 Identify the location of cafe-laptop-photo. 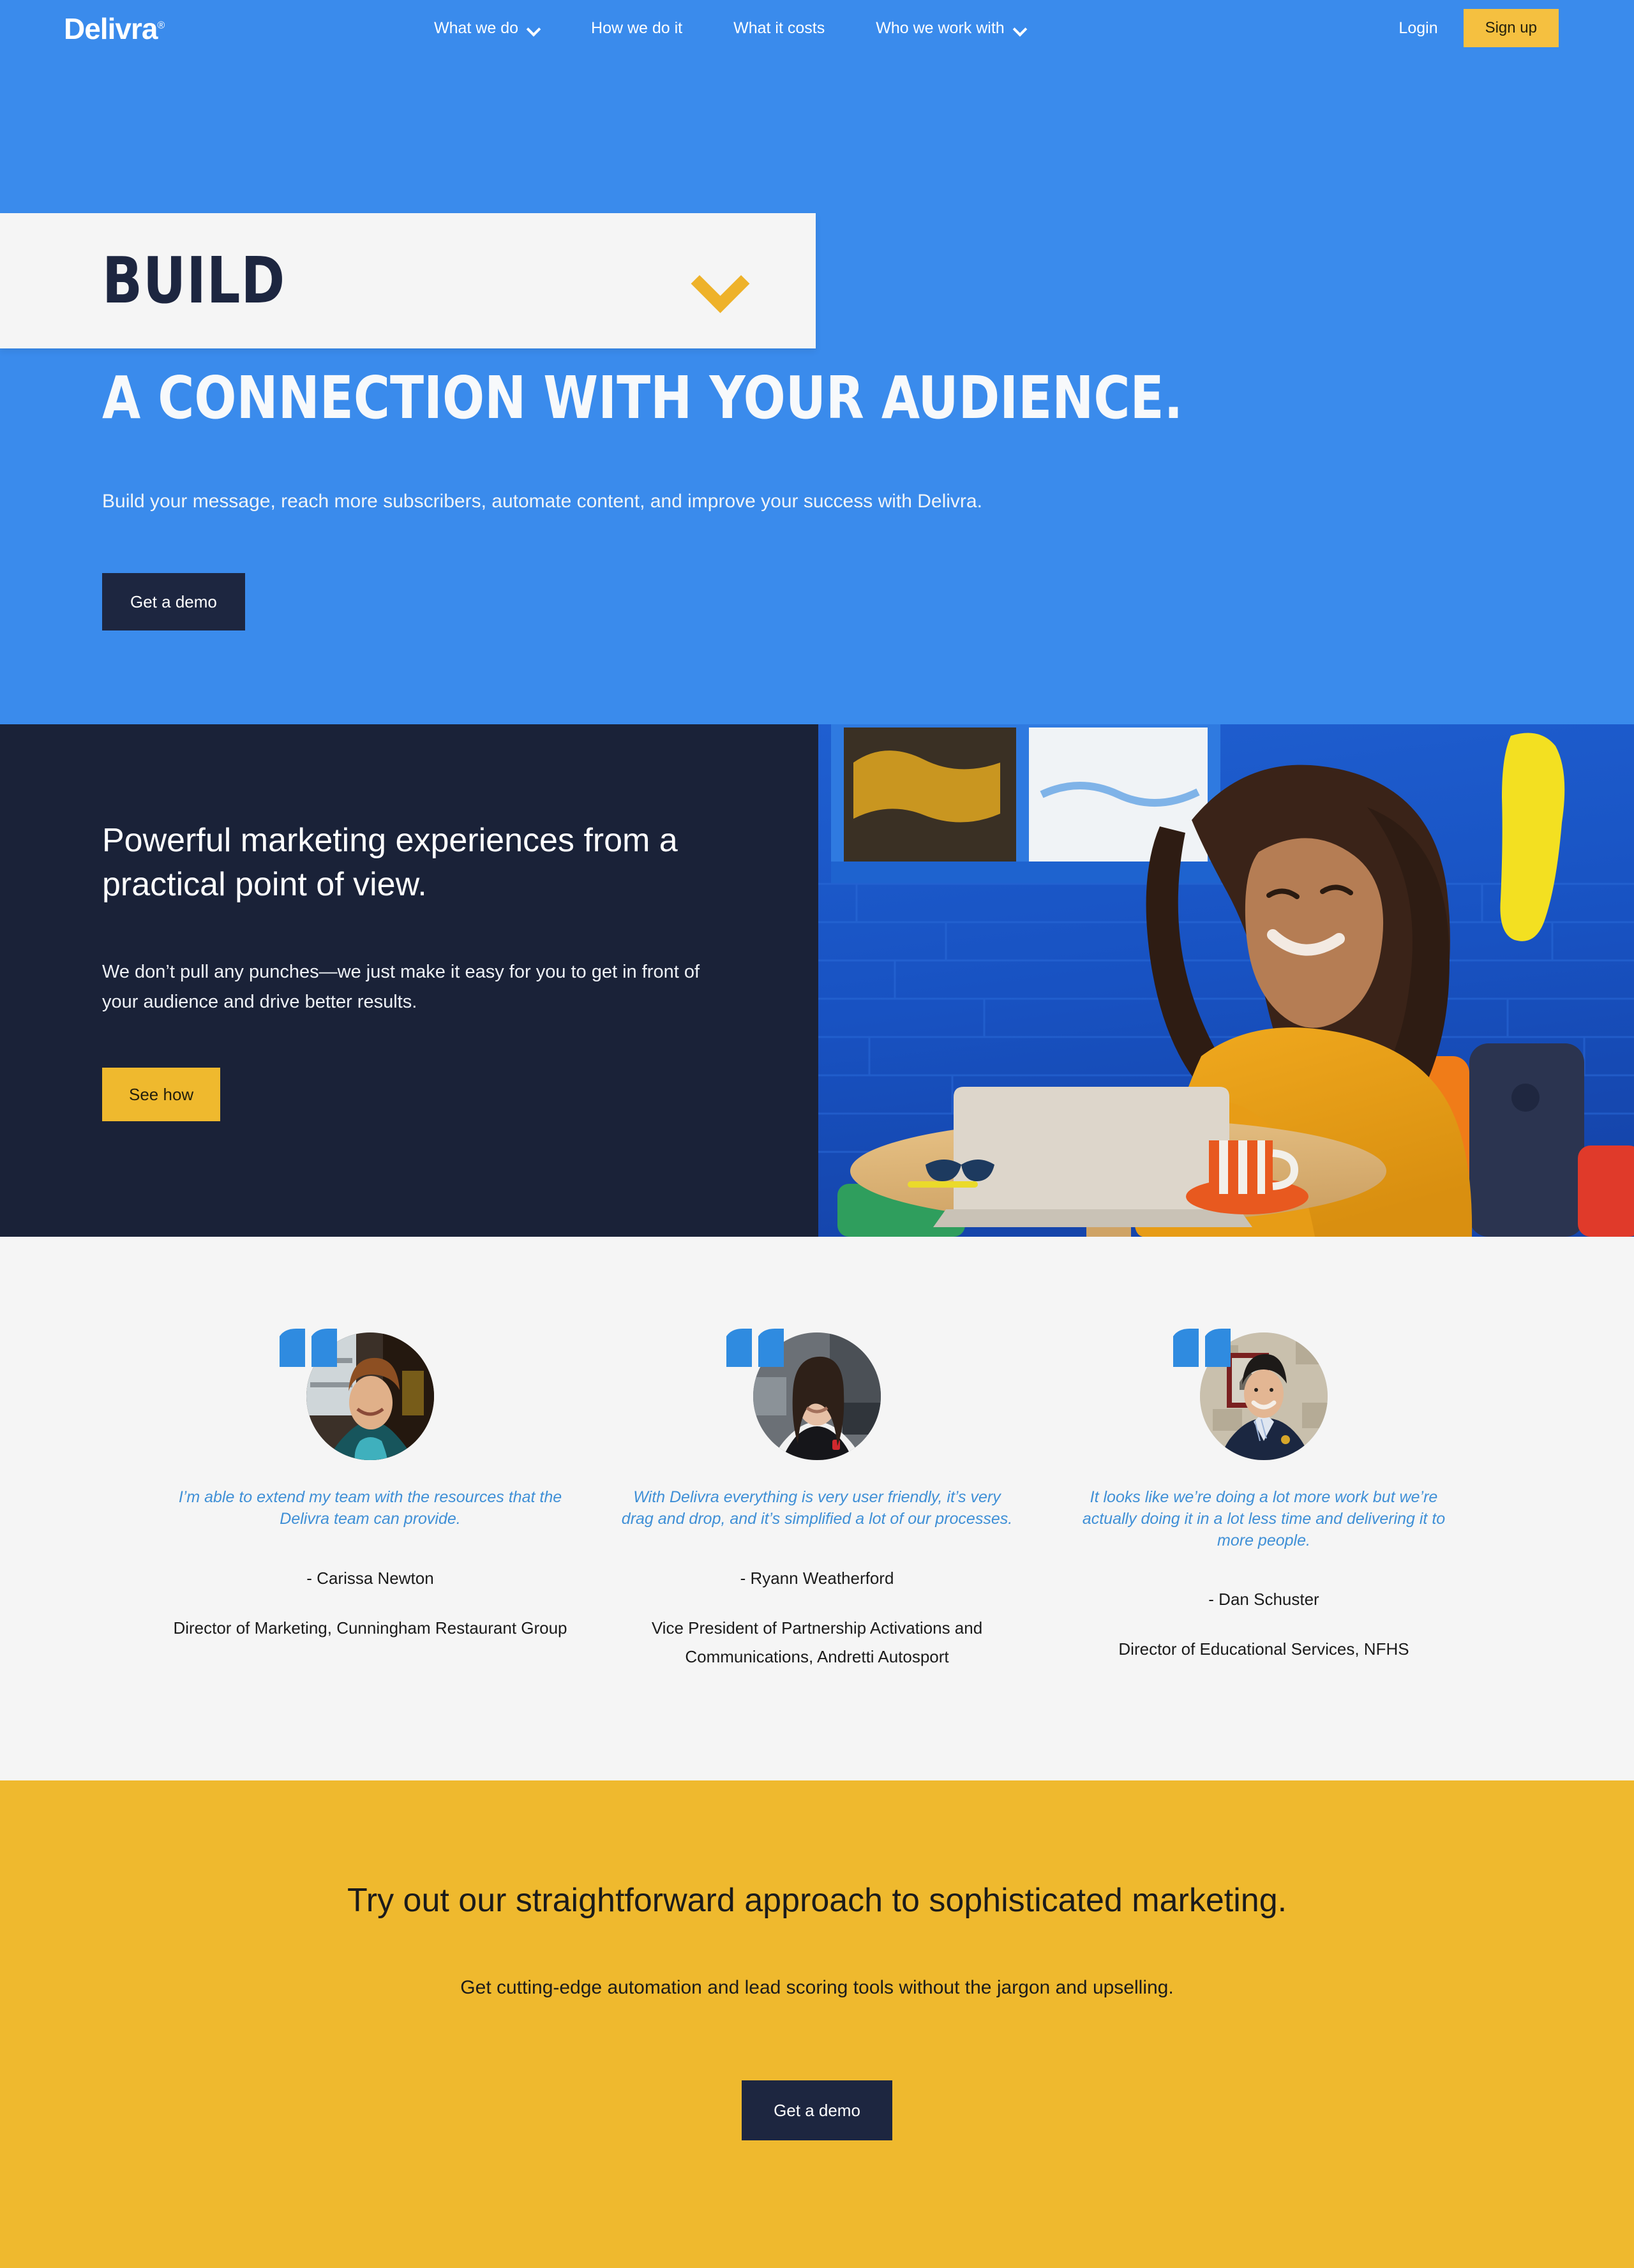
(1226, 980).